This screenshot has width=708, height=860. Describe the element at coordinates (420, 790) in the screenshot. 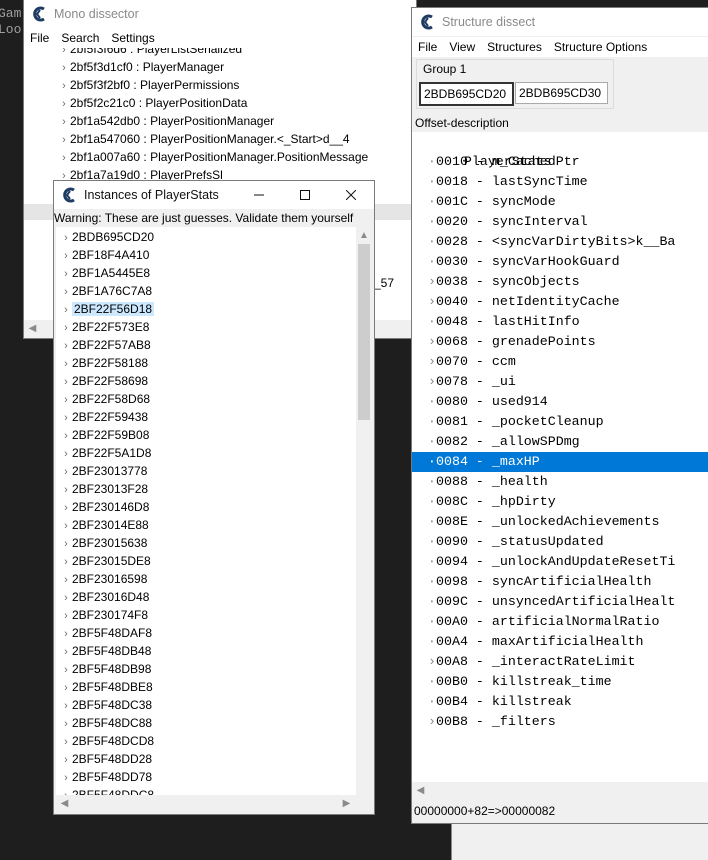

I see `structure-scroll-left-icon: ◀` at that location.